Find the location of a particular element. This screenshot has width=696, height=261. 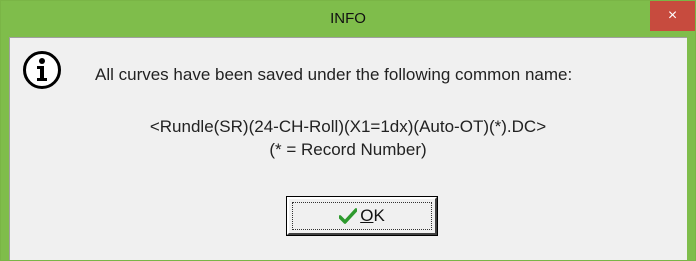

ok-button: OK is located at coordinates (362, 216).